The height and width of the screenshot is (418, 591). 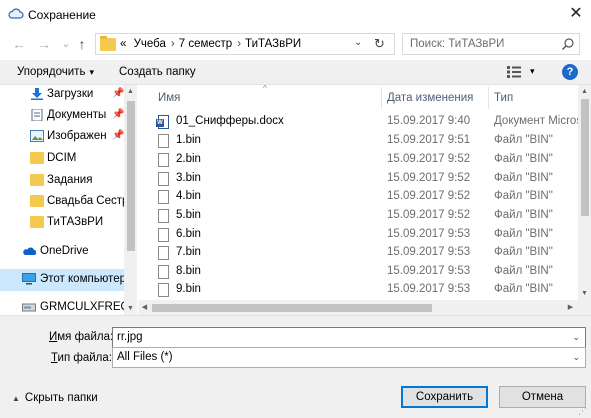 I want to click on file-row: 5.bin 15.09.2017 9:52 Файл "BIN", so click(x=358, y=216).